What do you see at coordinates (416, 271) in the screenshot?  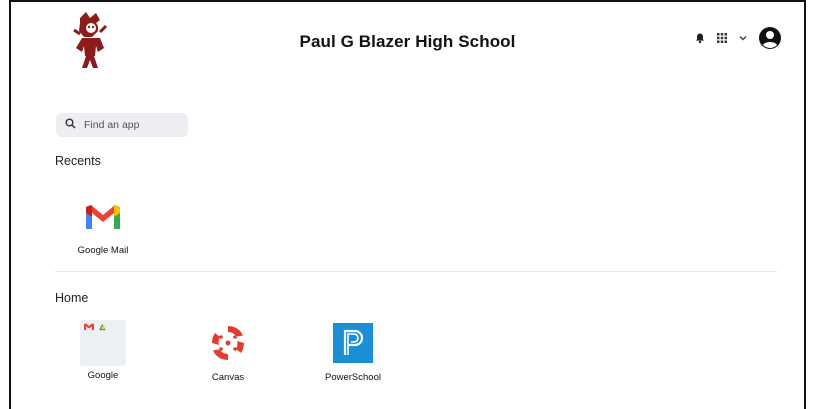 I see `section-divider` at bounding box center [416, 271].